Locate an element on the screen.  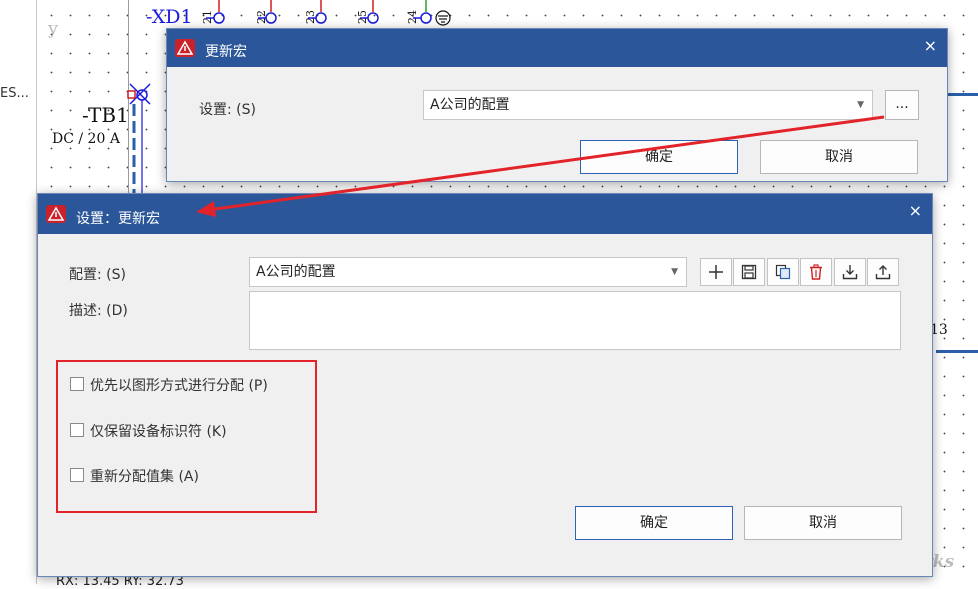
xd-label: -XD1 is located at coordinates (169, 17).